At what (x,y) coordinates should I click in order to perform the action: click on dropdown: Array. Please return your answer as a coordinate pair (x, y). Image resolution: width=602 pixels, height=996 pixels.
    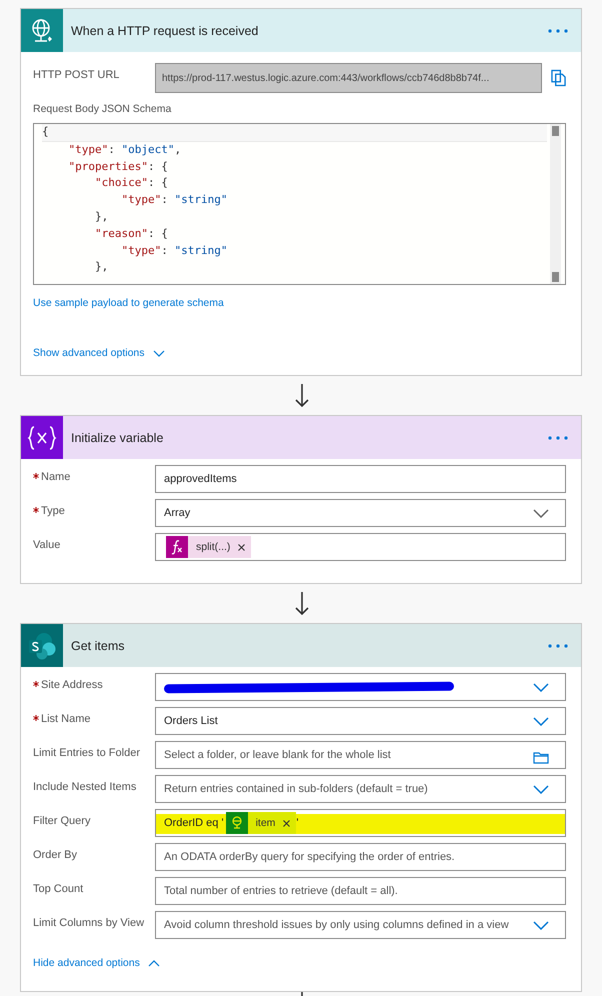
    Looking at the image, I should click on (360, 513).